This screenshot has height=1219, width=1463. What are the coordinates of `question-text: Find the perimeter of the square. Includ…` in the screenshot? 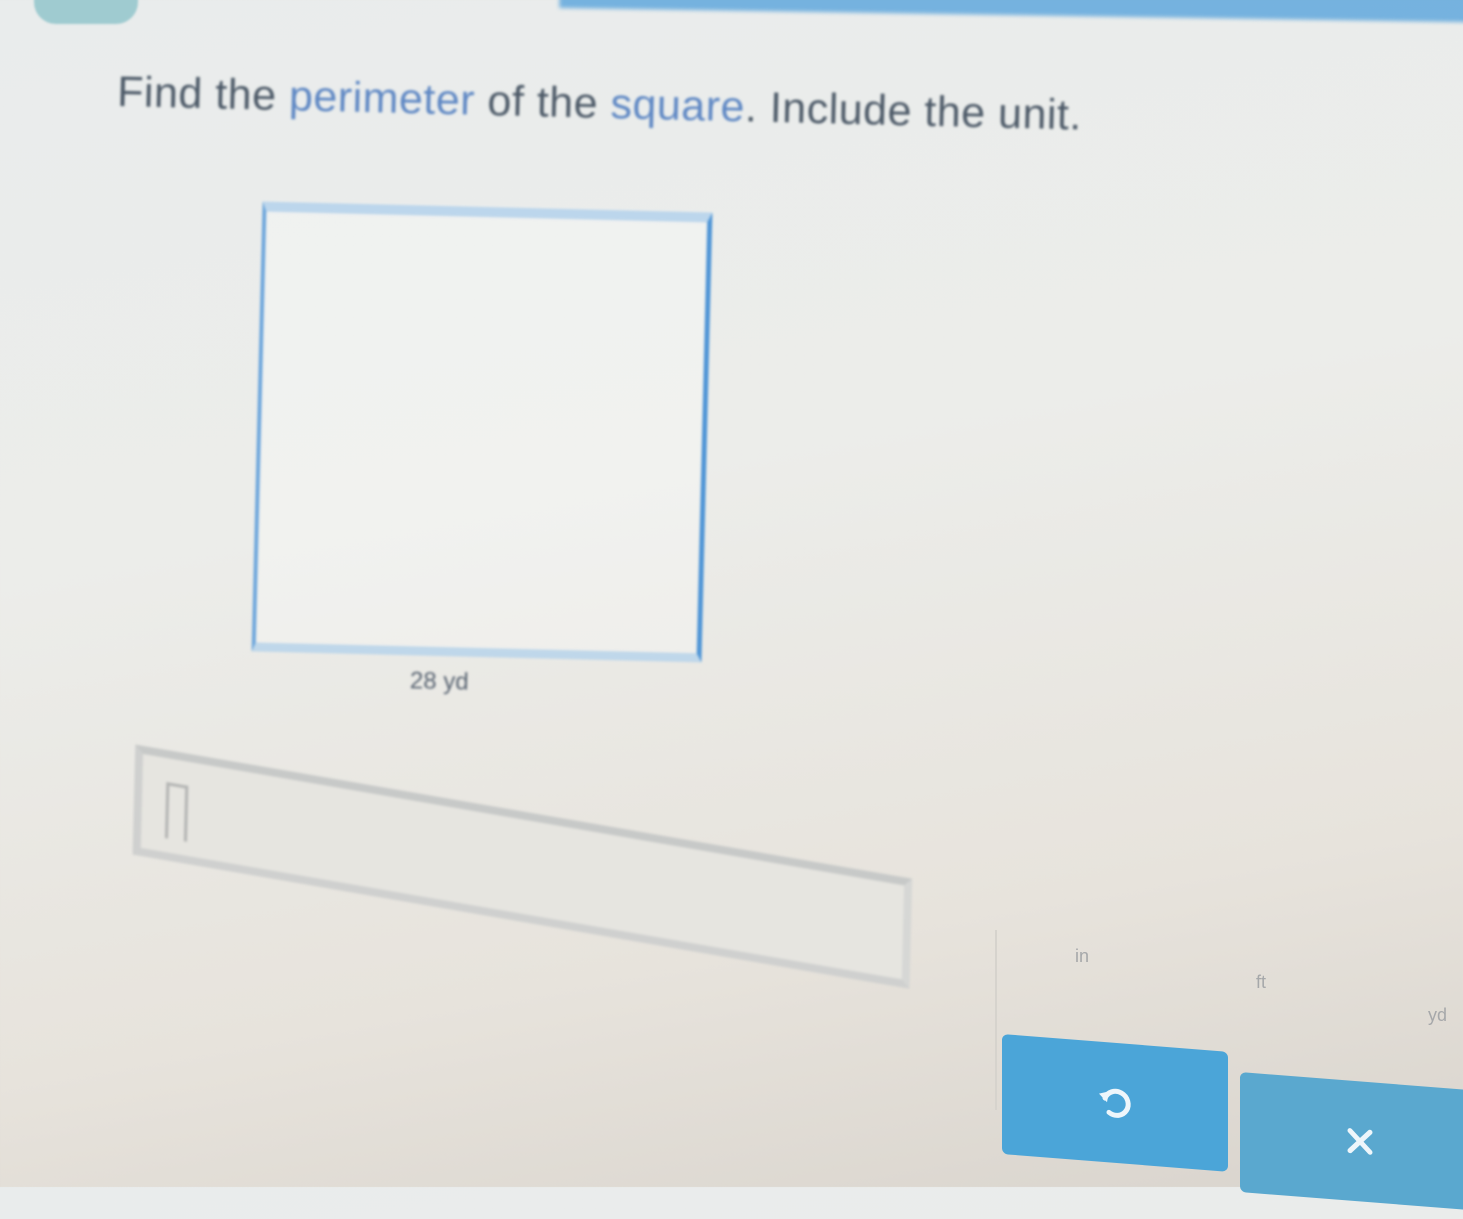 It's located at (600, 104).